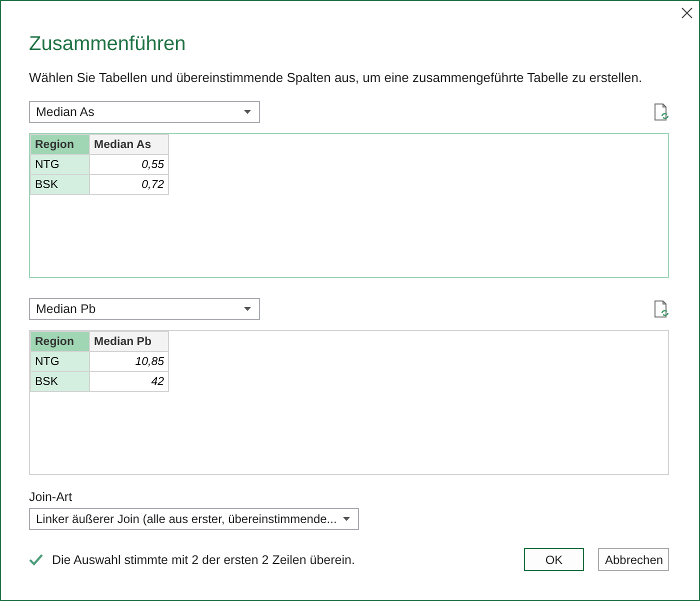  Describe the element at coordinates (129, 382) in the screenshot. I see `table-cell: 42` at that location.